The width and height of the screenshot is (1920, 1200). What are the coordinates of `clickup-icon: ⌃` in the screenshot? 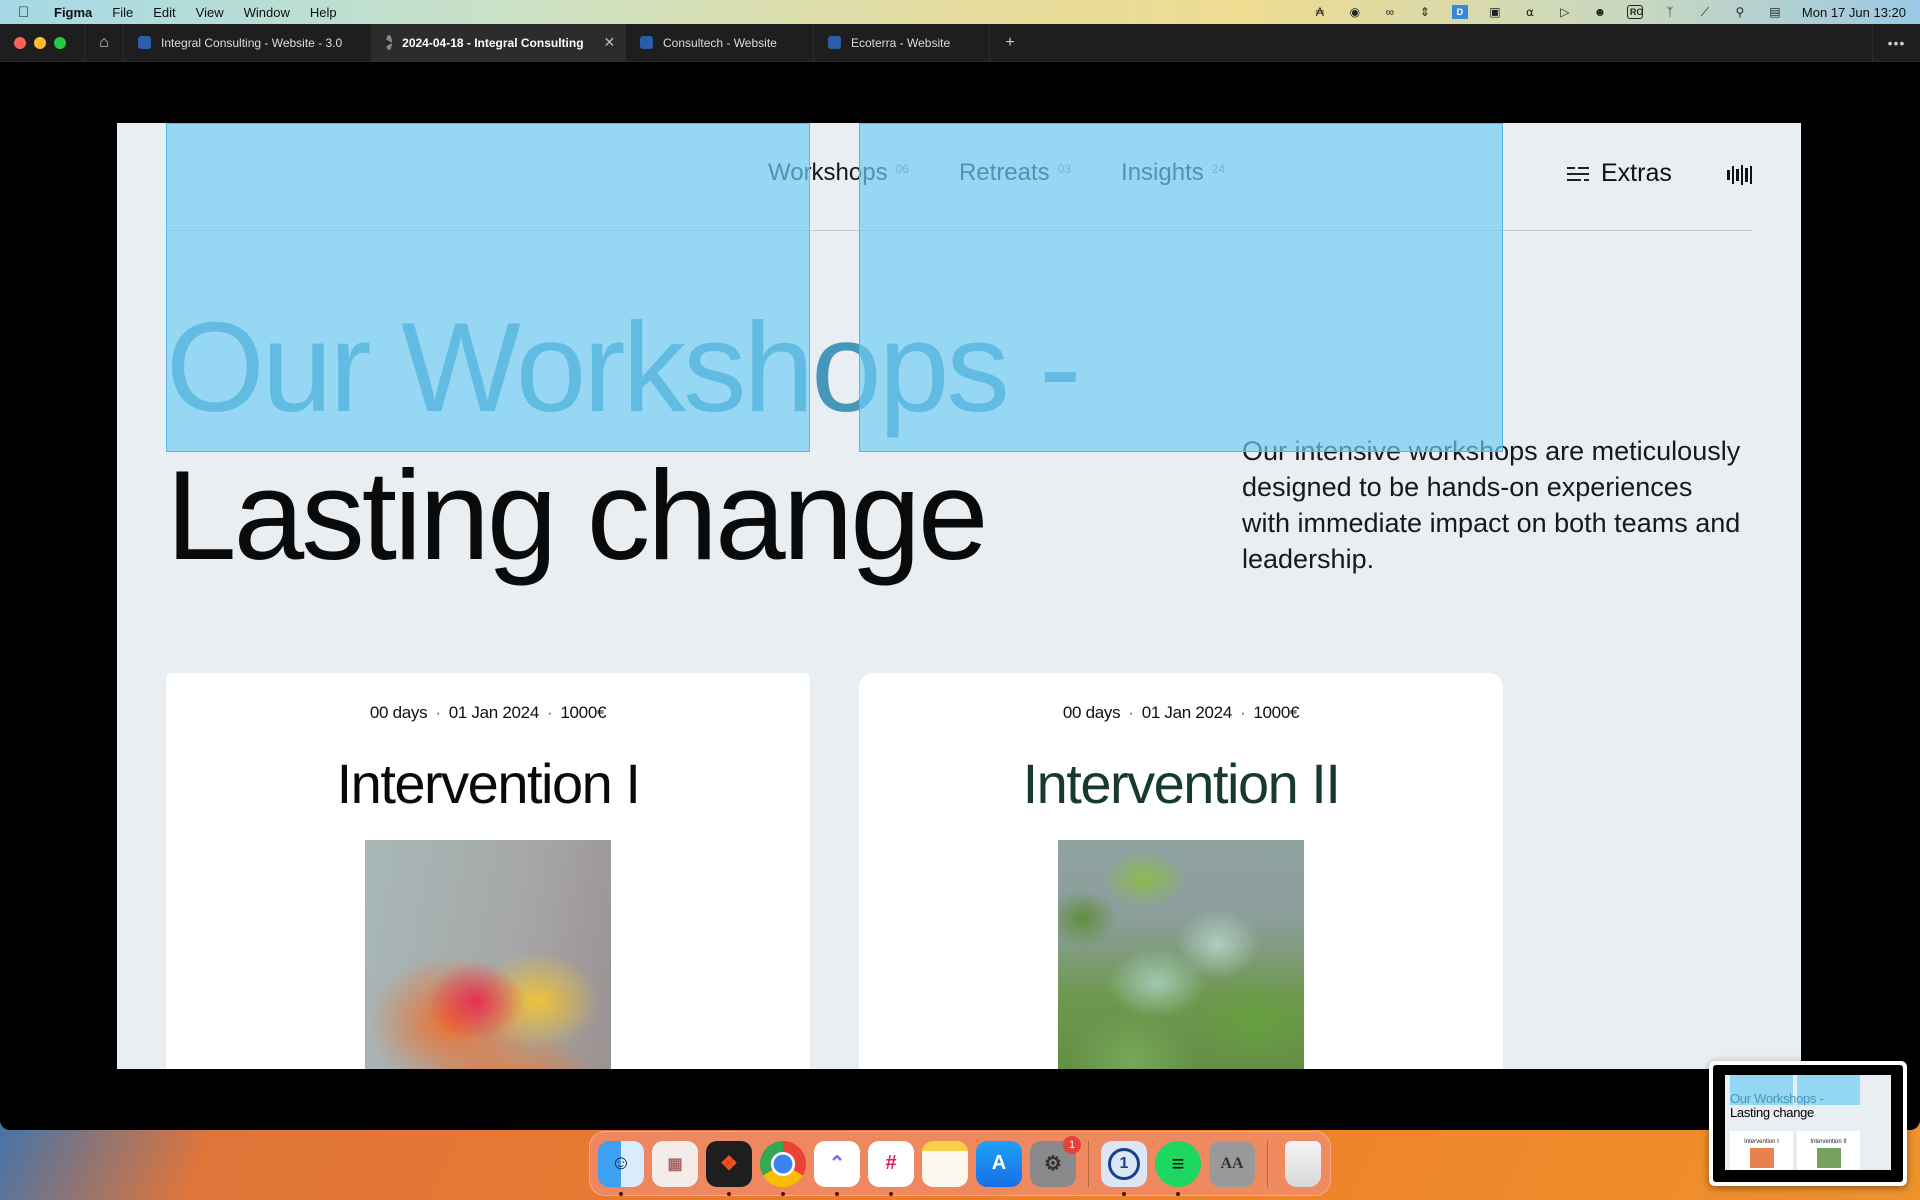 It's located at (837, 1164).